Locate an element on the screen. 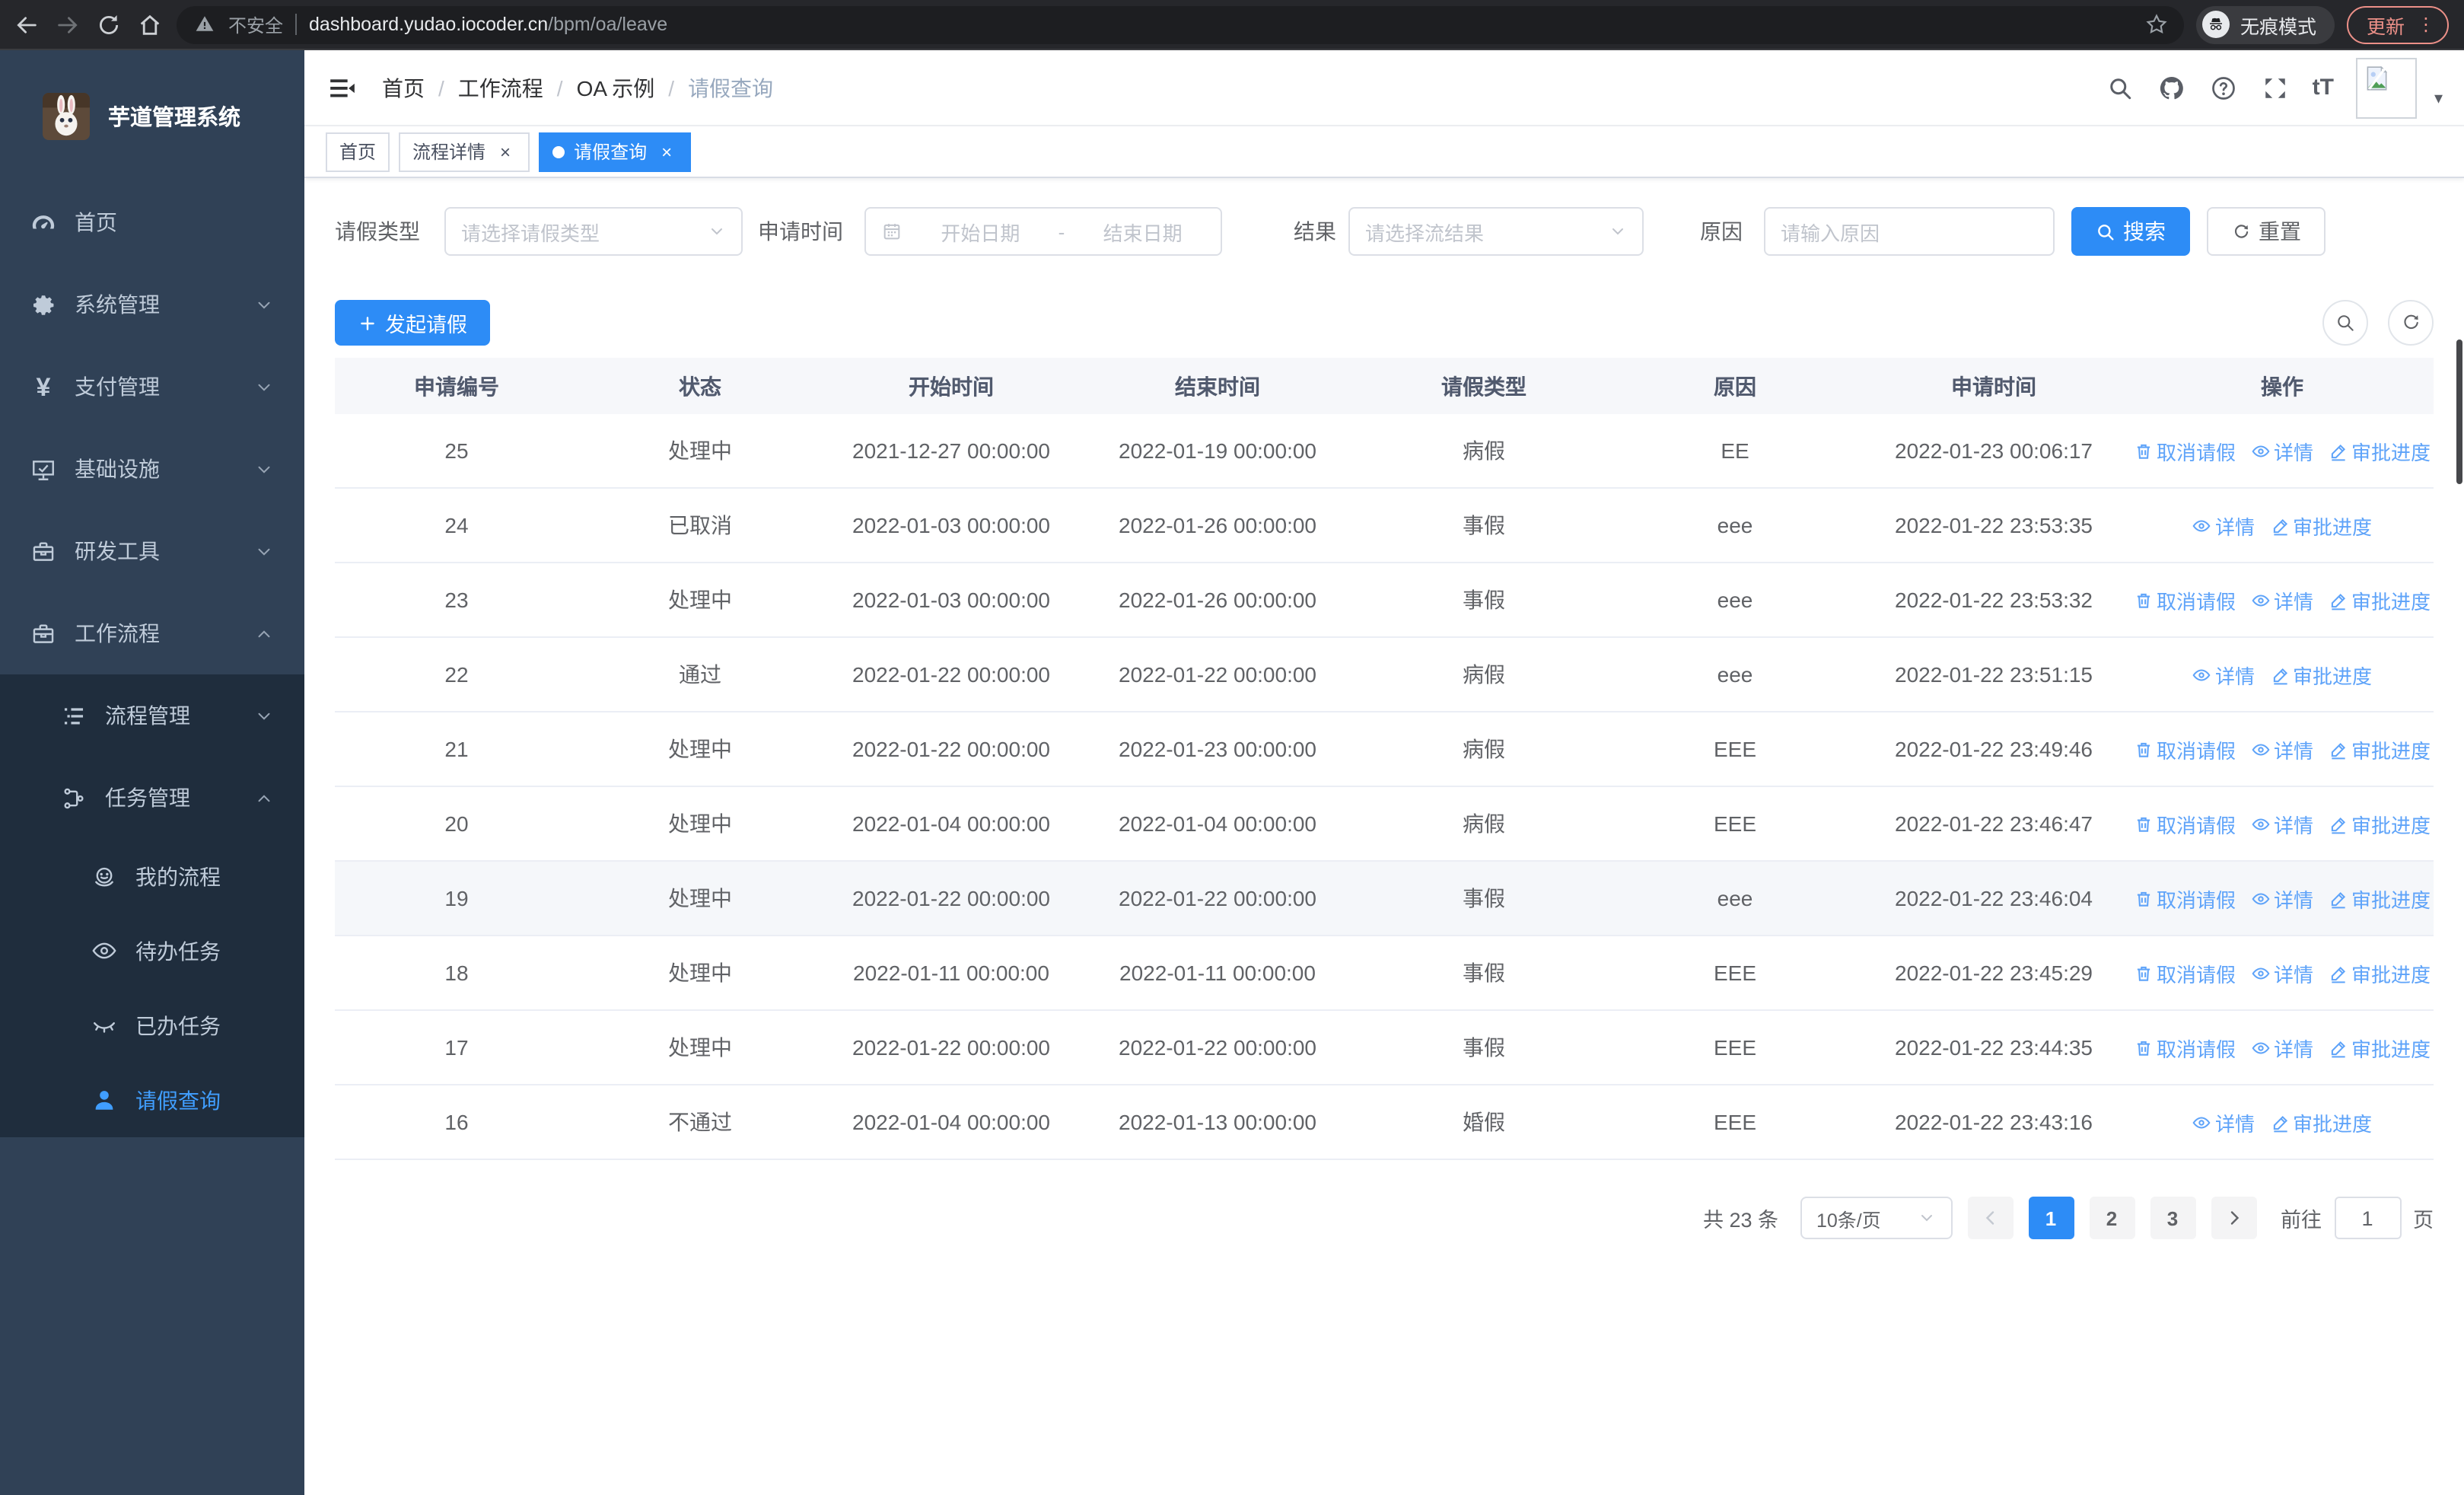  fullscreen-icon is located at coordinates (2275, 88).